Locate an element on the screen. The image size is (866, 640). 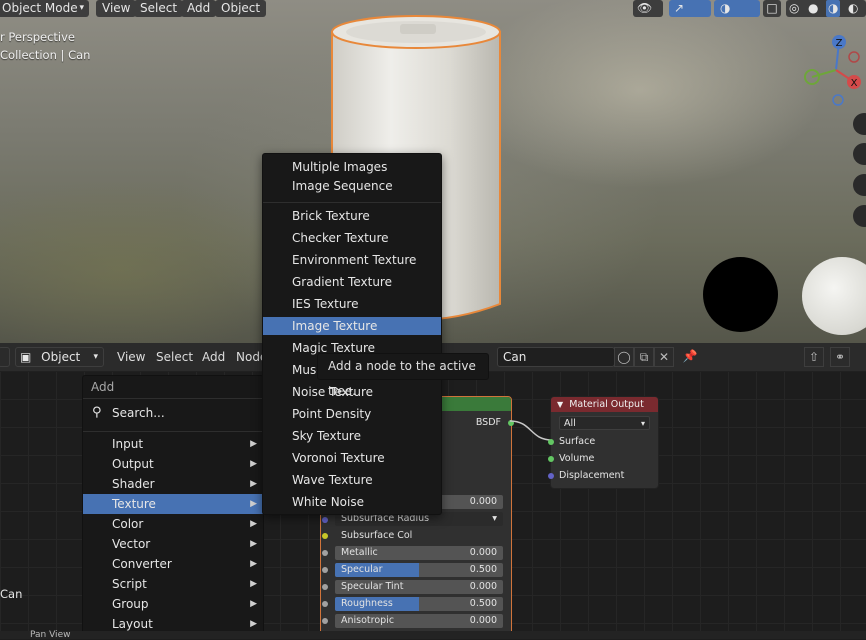
prop-value: 0.500 is located at coordinates (483, 603).